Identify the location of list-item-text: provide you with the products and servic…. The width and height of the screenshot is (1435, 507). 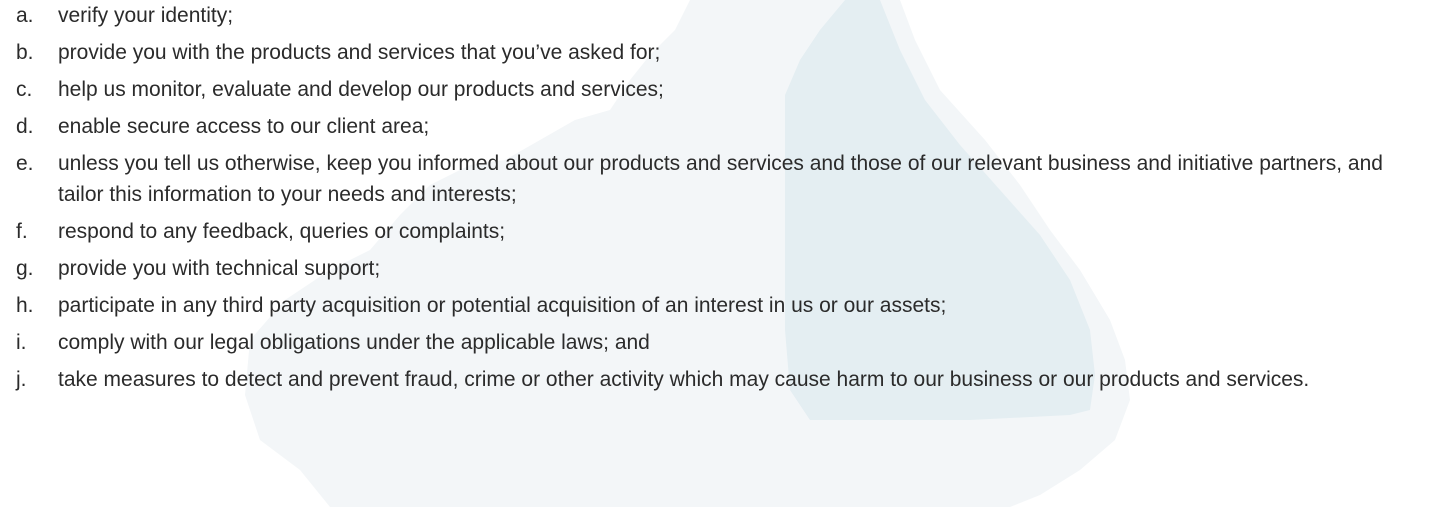
(359, 52).